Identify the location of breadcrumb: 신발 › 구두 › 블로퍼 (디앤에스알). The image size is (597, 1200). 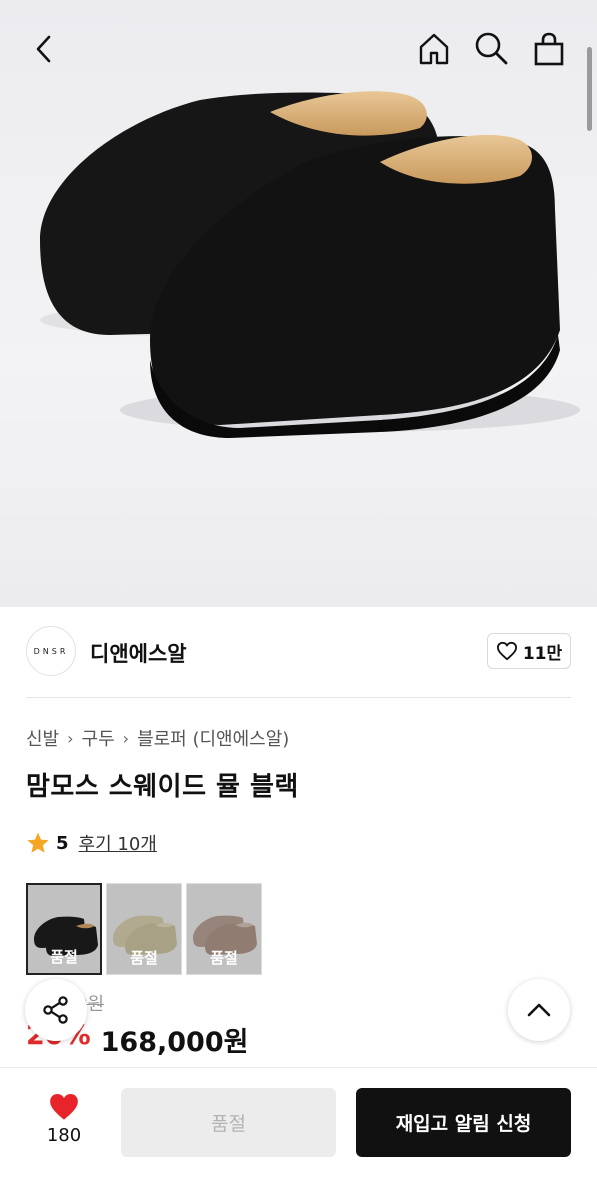
(157, 738).